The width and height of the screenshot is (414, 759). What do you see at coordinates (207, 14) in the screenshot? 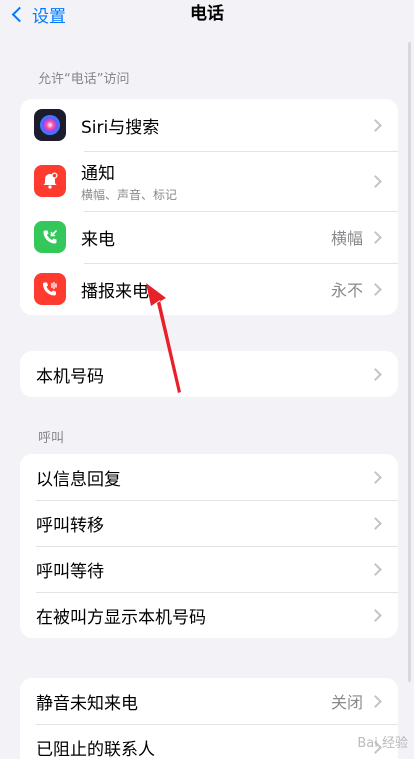
I see `page-title: 电话` at bounding box center [207, 14].